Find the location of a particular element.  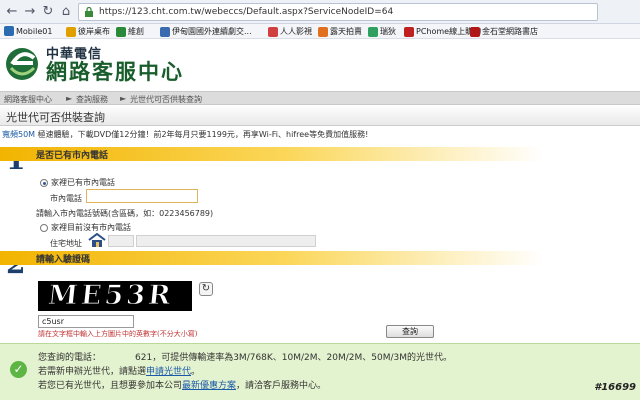

masked-number is located at coordinates (118, 356).